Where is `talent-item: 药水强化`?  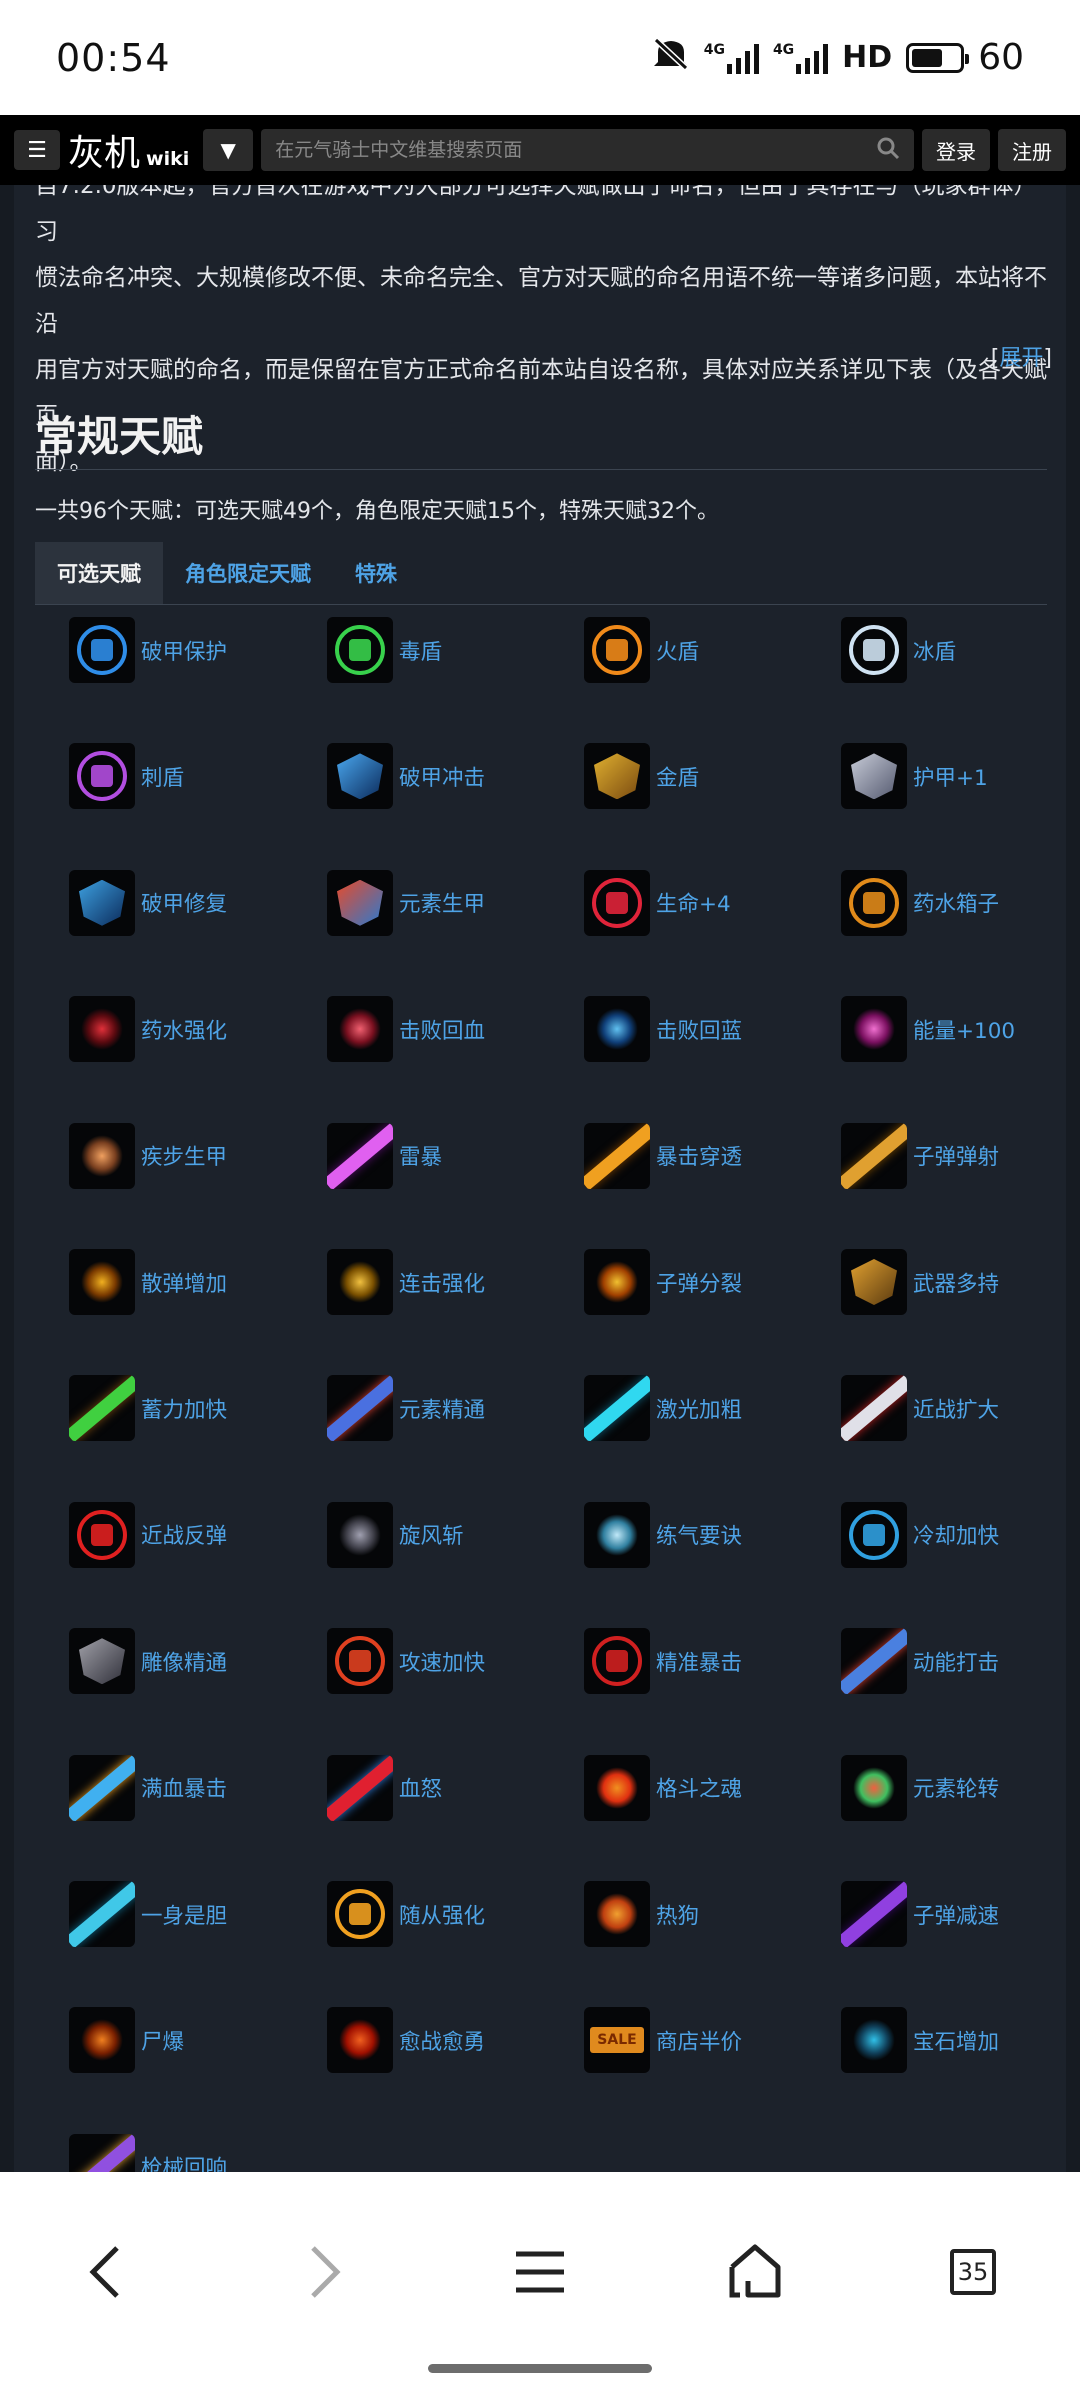 talent-item: 药水强化 is located at coordinates (148, 1029).